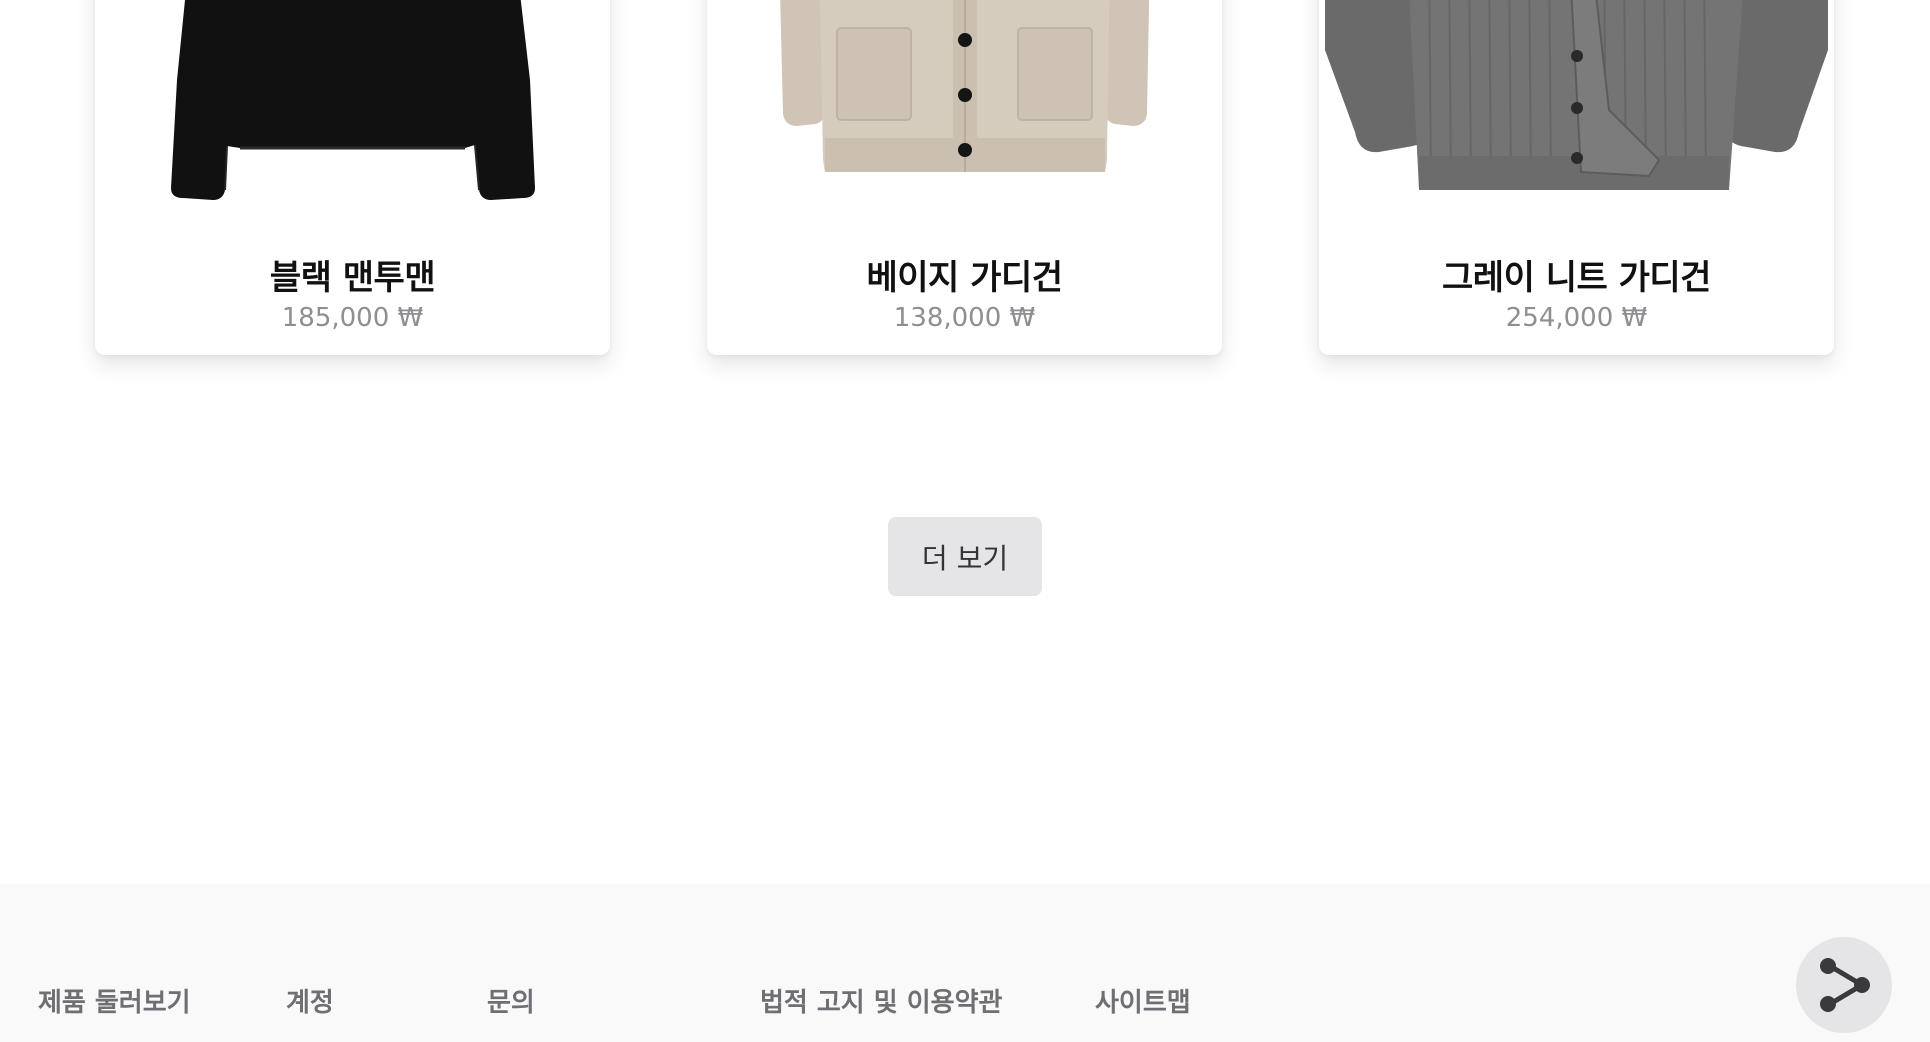  I want to click on load-more-button: 더 보기, so click(965, 556).